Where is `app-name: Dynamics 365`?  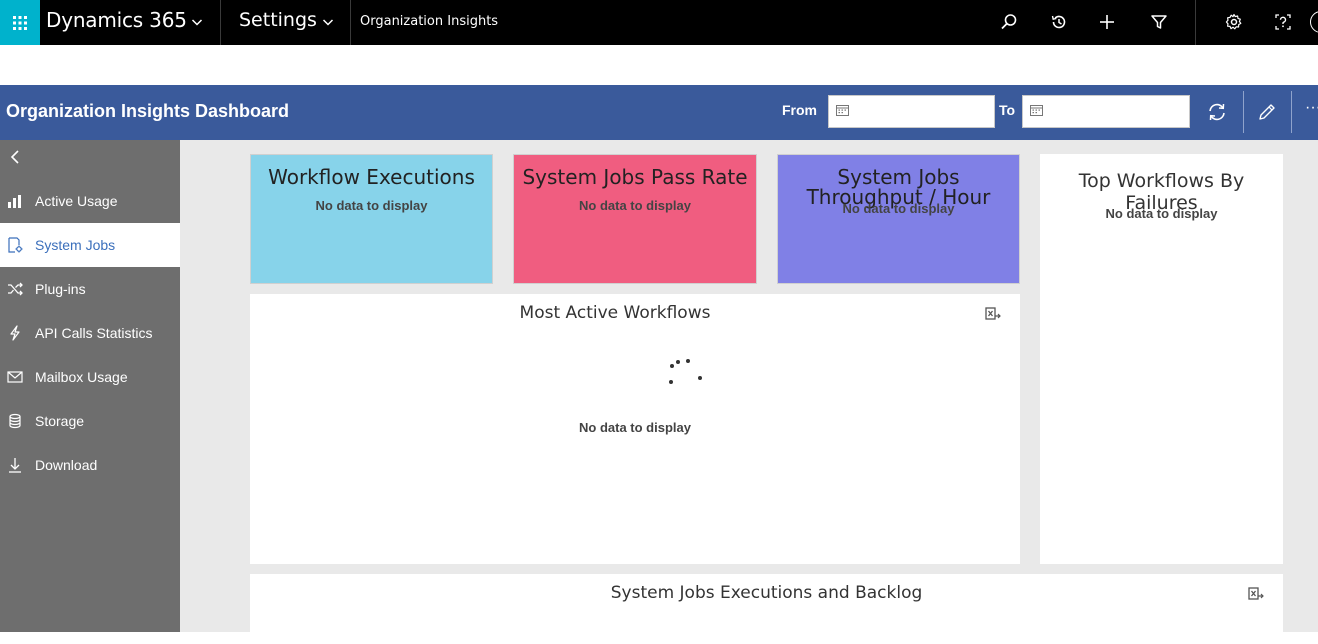 app-name: Dynamics 365 is located at coordinates (116, 20).